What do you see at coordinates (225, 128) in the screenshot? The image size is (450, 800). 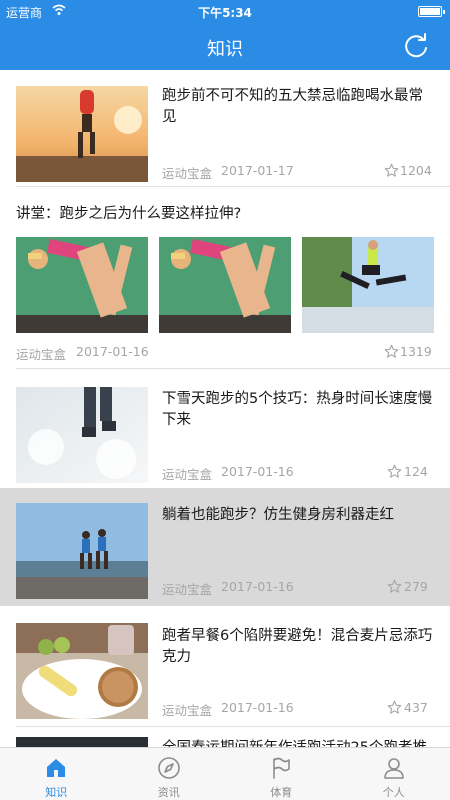 I see `article-card: 跑步前不可不知的五大禁忌临跑喝水最常见 运动宝盒 2017-01-17 1204` at bounding box center [225, 128].